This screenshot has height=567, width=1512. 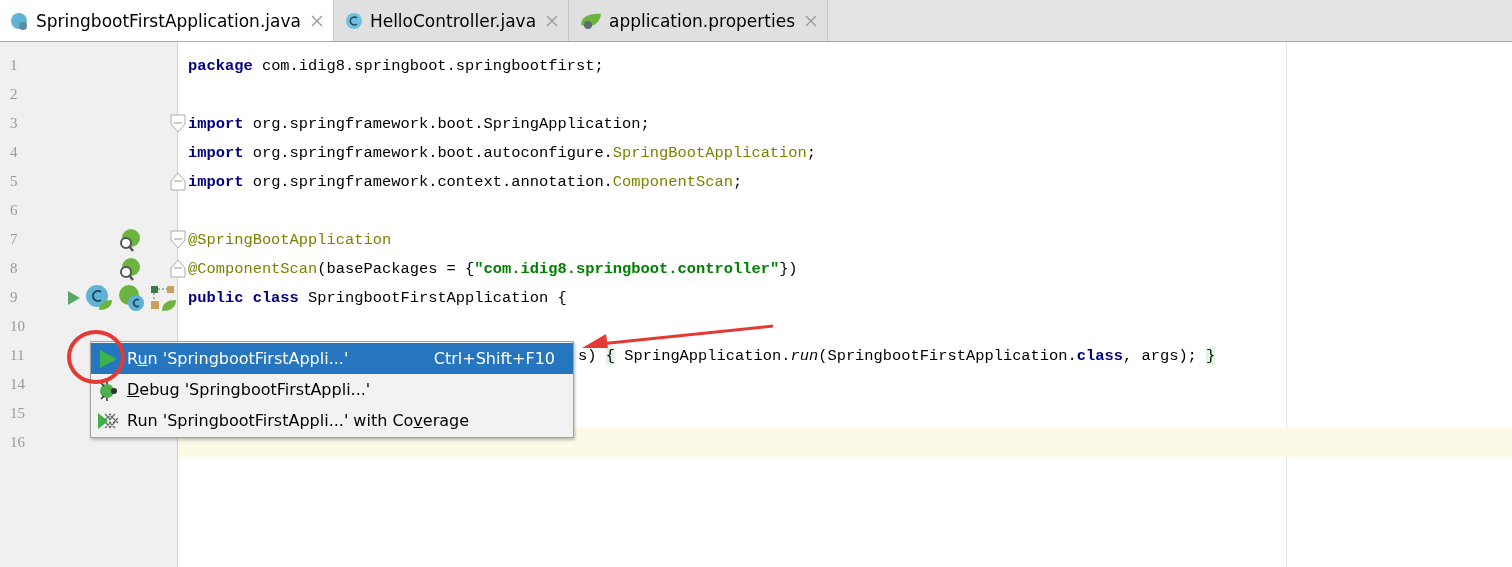 What do you see at coordinates (377, 297) in the screenshot?
I see `code-line: public class SpringbootFirstApplication {` at bounding box center [377, 297].